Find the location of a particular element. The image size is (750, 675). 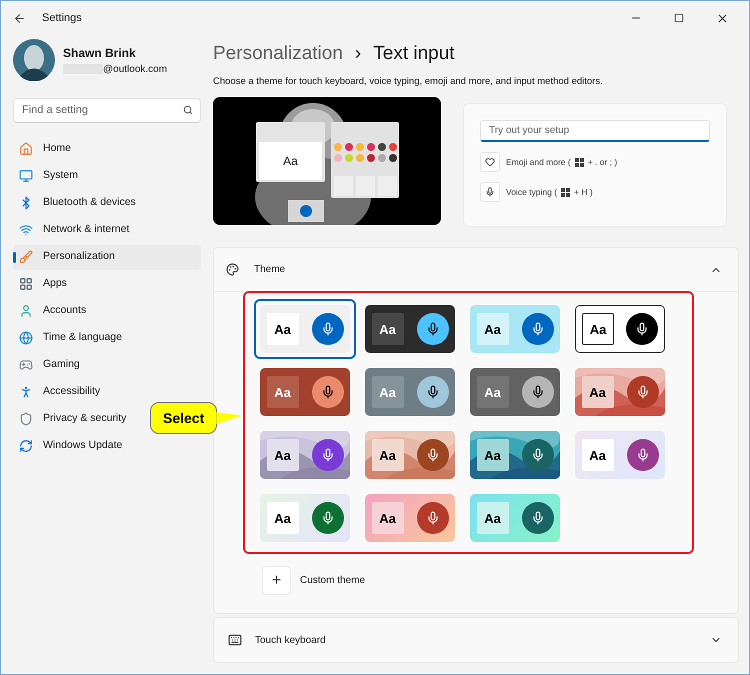

close-icon is located at coordinates (722, 18).